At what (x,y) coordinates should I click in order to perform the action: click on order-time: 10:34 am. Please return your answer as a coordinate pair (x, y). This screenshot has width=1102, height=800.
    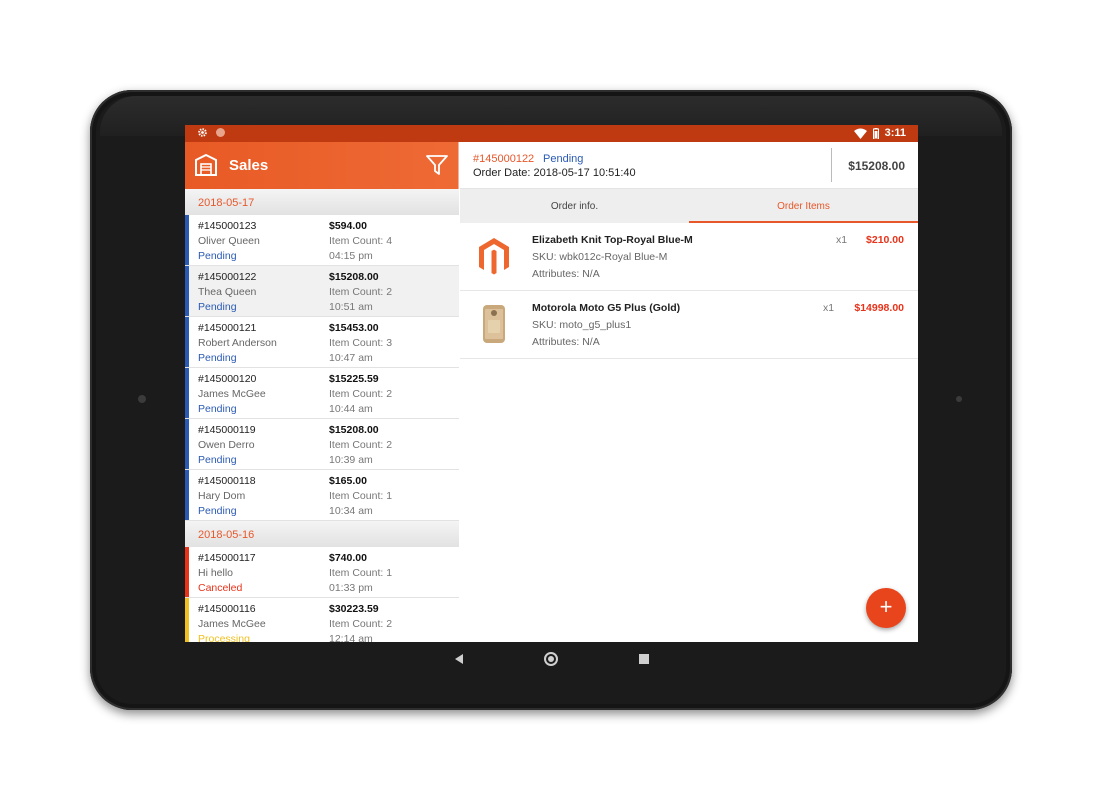
    Looking at the image, I should click on (351, 511).